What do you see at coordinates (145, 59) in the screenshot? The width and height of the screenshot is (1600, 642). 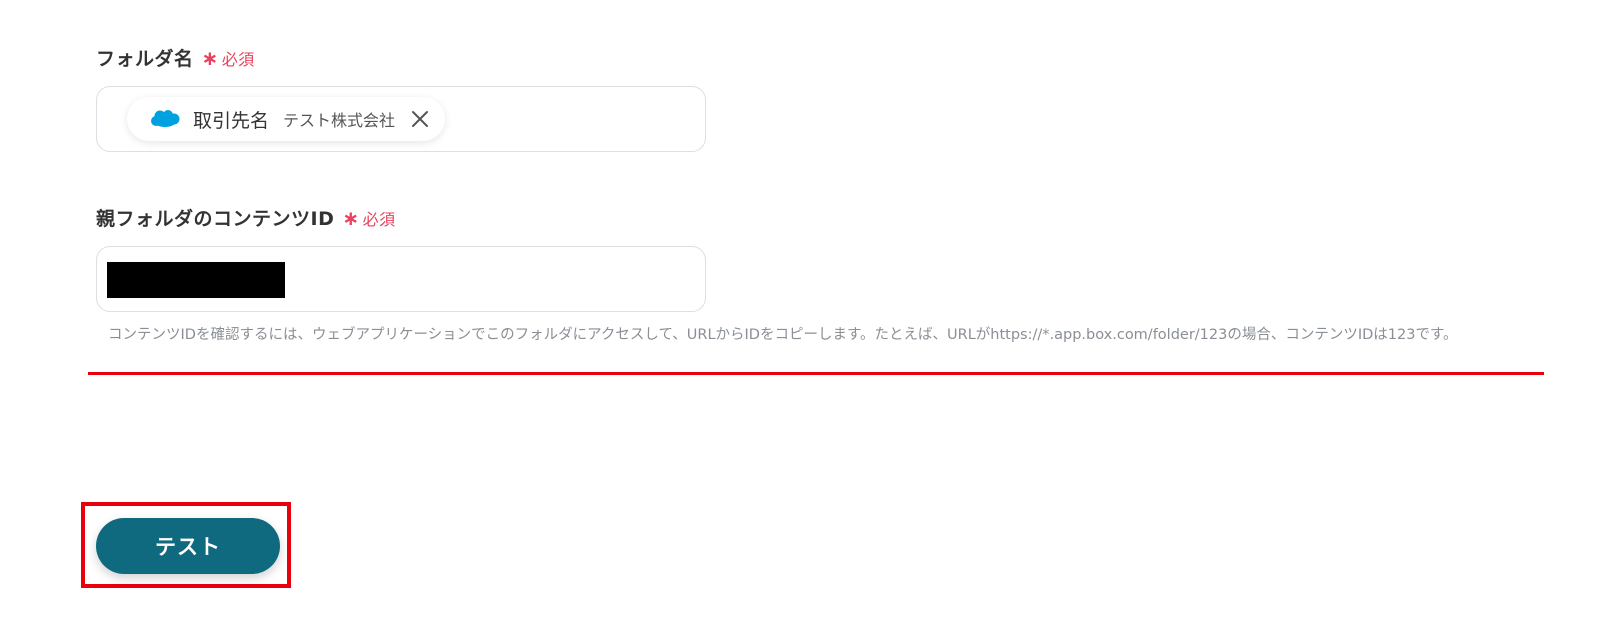 I see `folder-name-label-text: フォルダ名` at bounding box center [145, 59].